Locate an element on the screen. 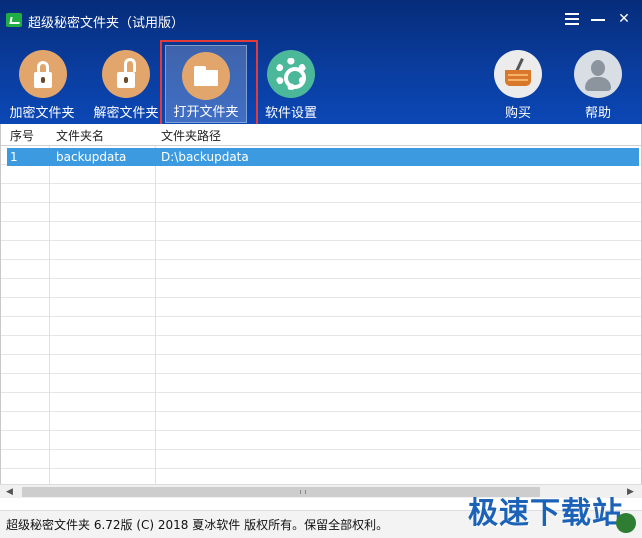  minimize-icon is located at coordinates (598, 20).